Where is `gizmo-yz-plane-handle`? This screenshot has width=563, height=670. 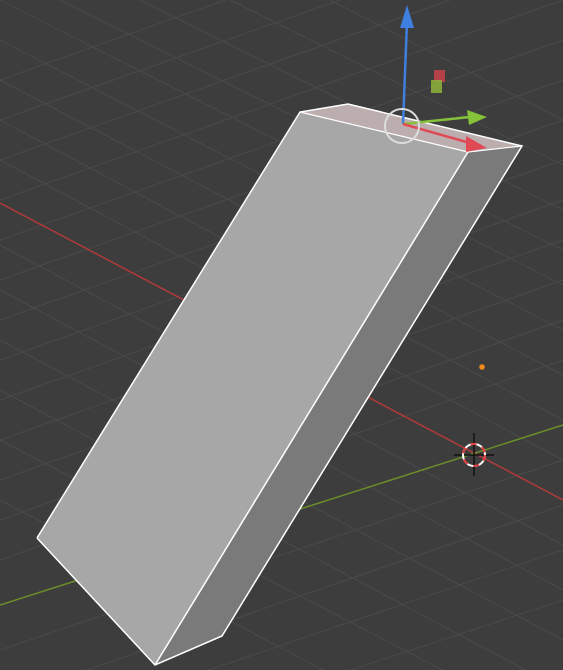 gizmo-yz-plane-handle is located at coordinates (436, 86).